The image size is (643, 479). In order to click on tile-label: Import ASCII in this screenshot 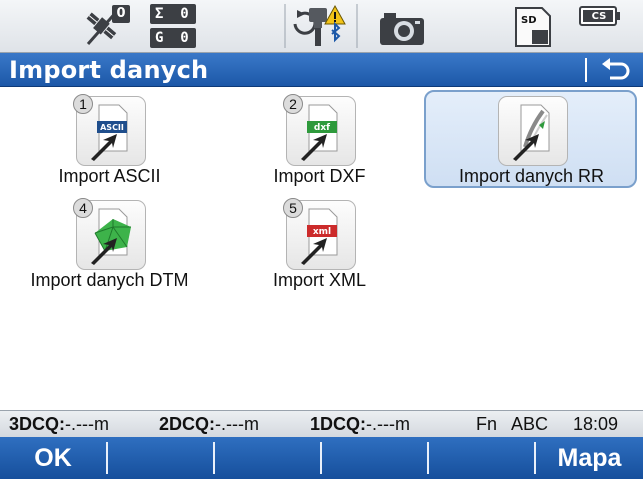, I will do `click(109, 176)`.